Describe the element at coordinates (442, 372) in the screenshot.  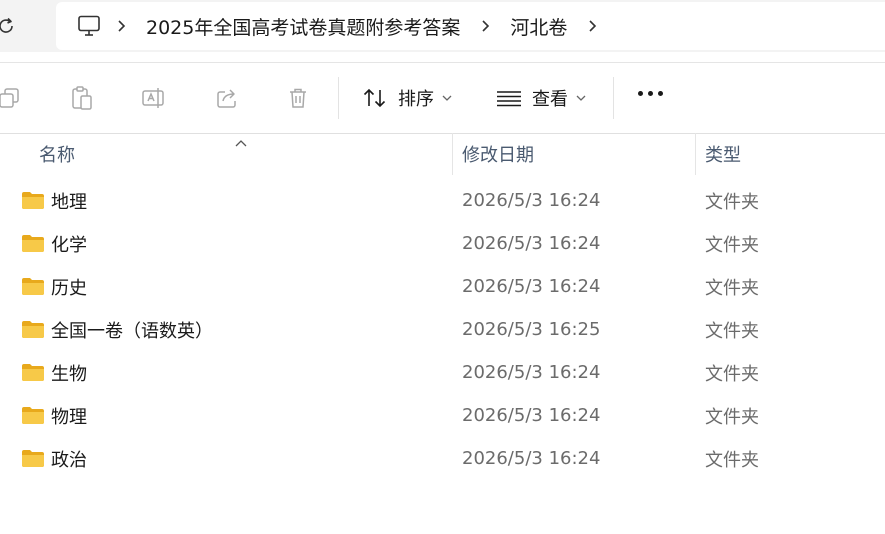
I see `file-row: 生物 2026/5/3 16:24 文件夹` at that location.